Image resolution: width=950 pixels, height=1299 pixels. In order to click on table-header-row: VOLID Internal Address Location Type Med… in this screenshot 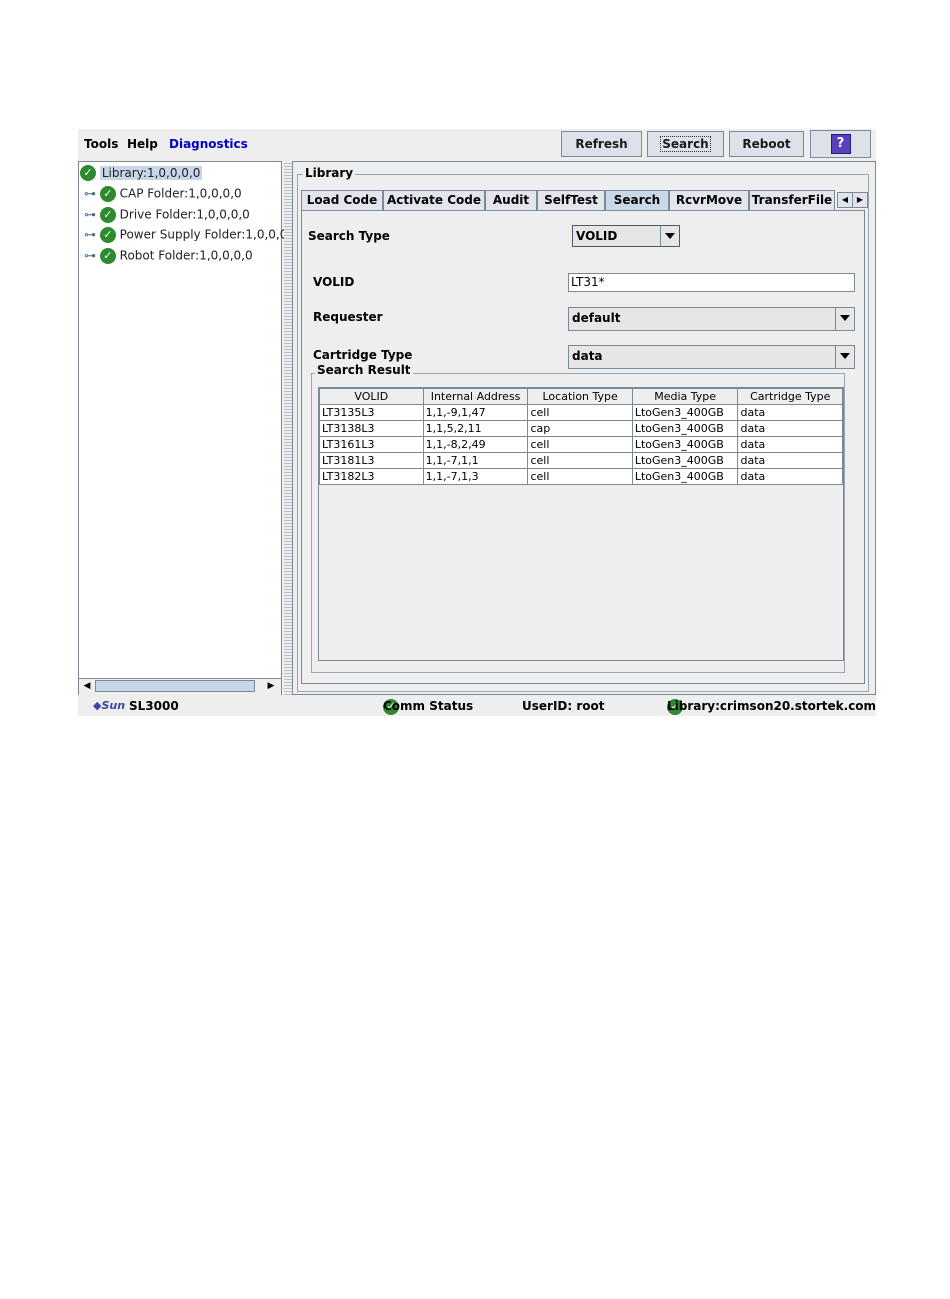, I will do `click(581, 396)`.